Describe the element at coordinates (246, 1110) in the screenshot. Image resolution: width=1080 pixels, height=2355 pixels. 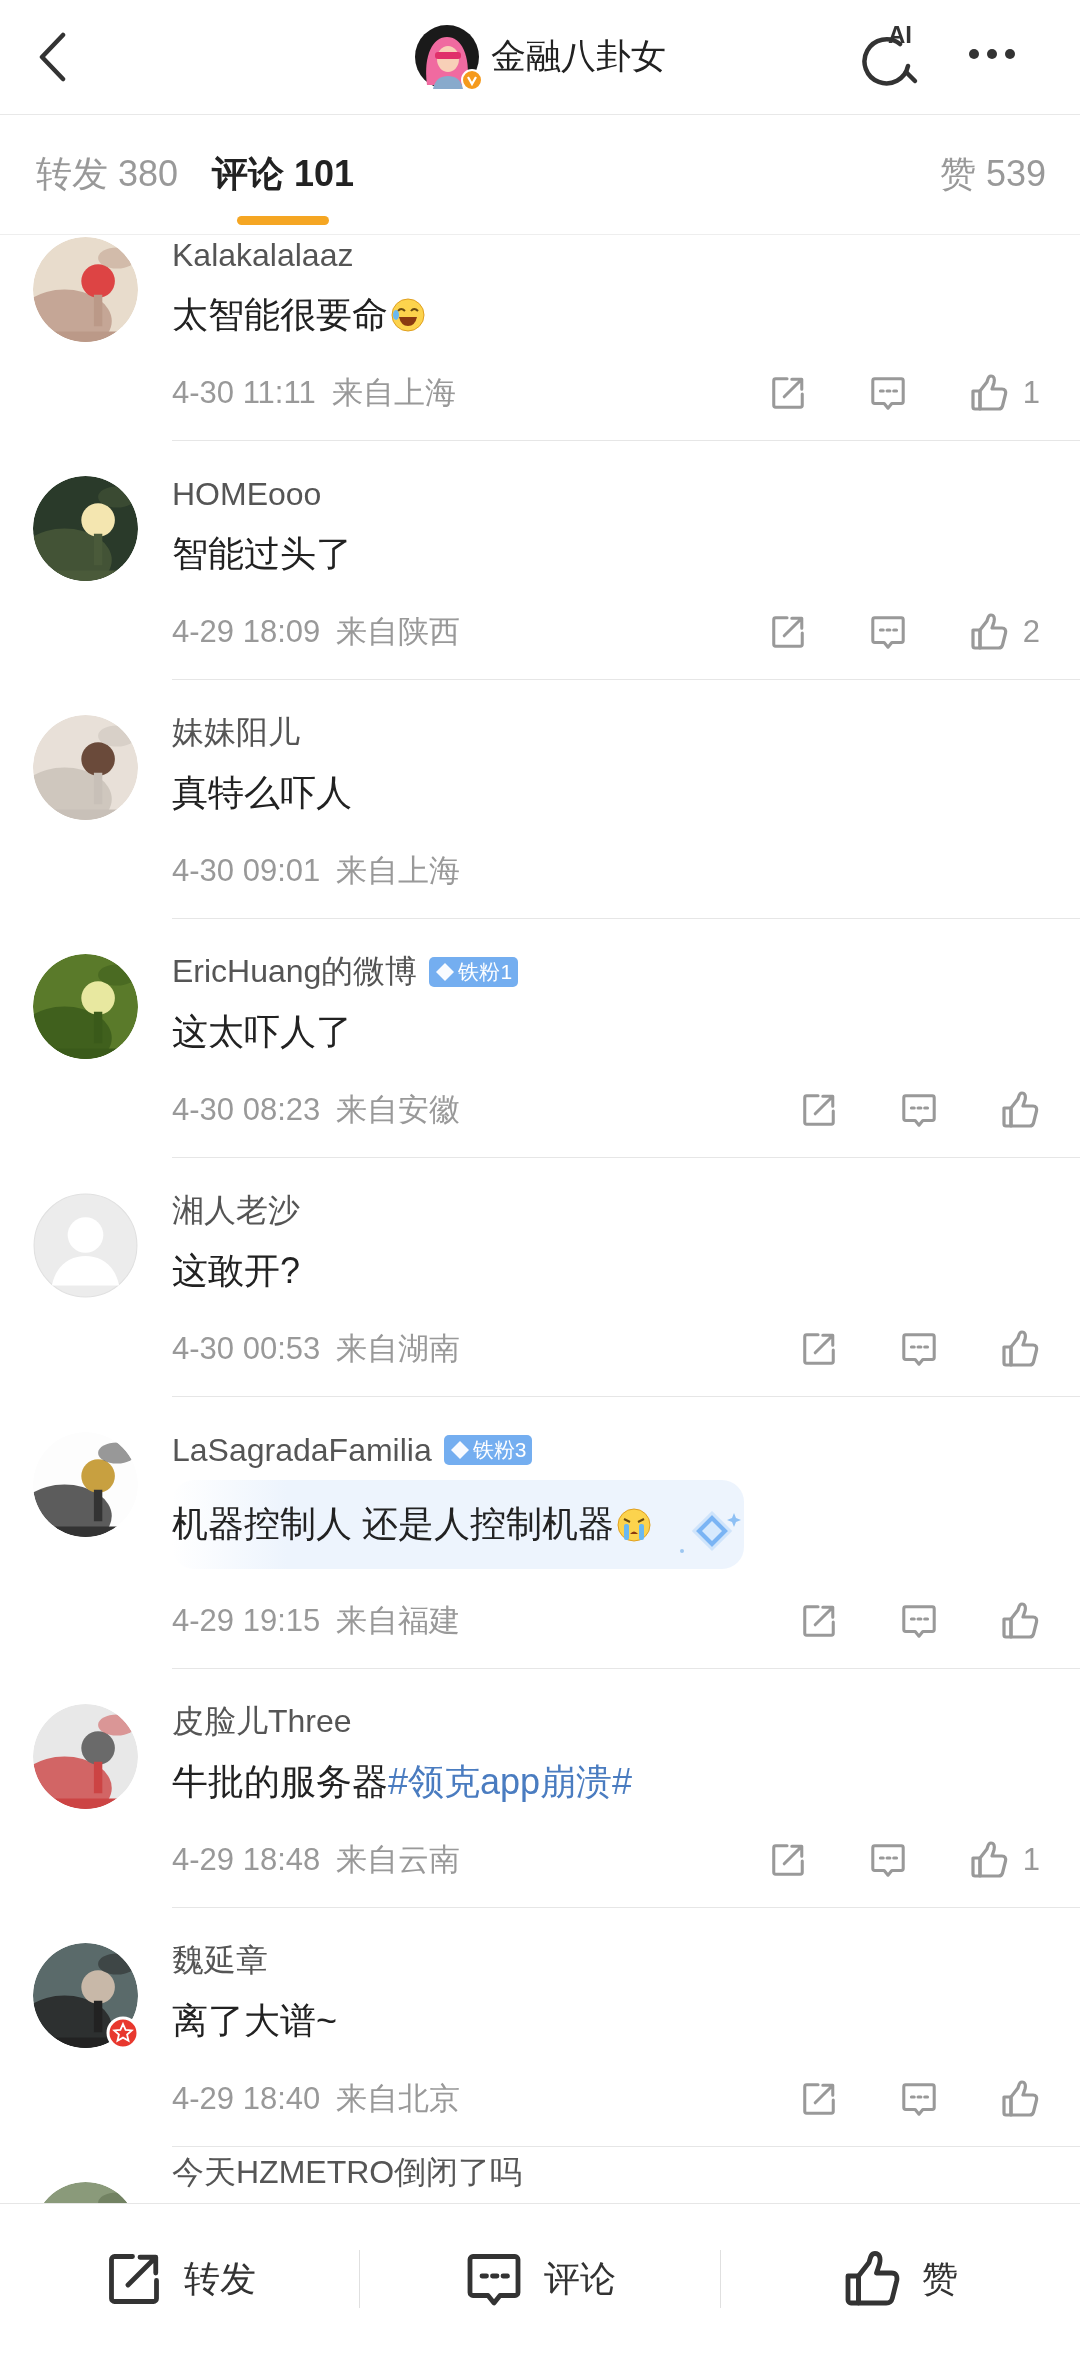
I see `comment-time: 4-30 08:23` at that location.